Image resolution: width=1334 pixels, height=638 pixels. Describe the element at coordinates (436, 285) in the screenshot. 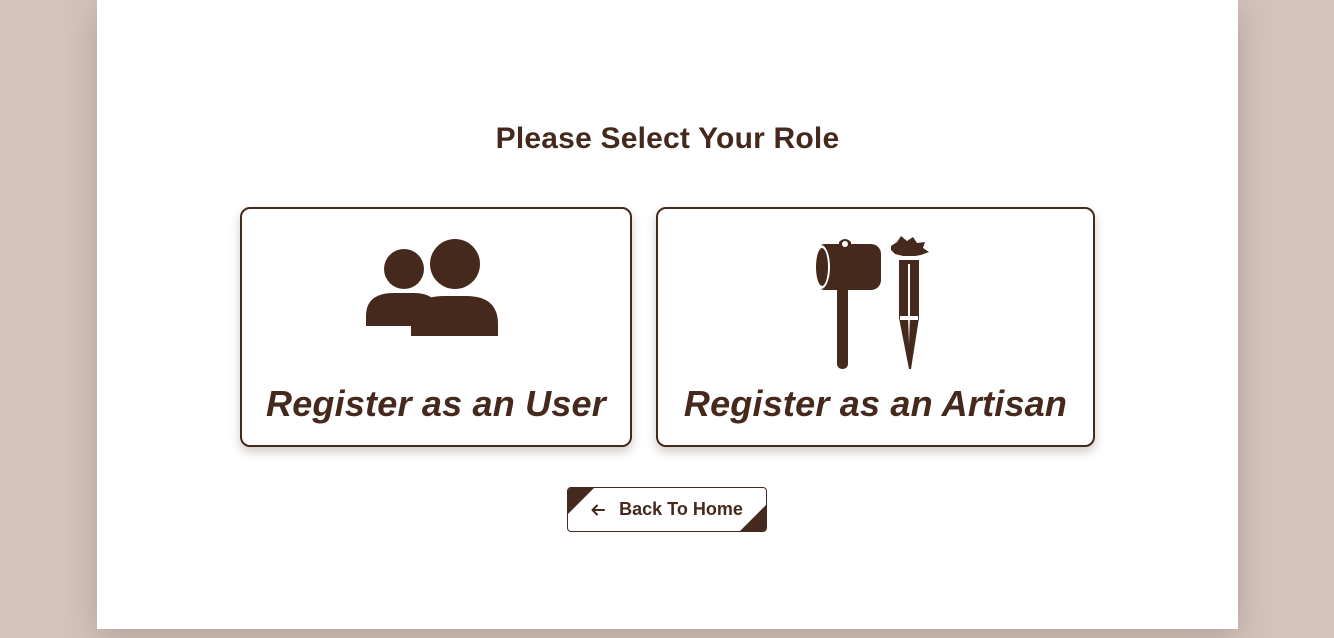

I see `users-icon` at that location.